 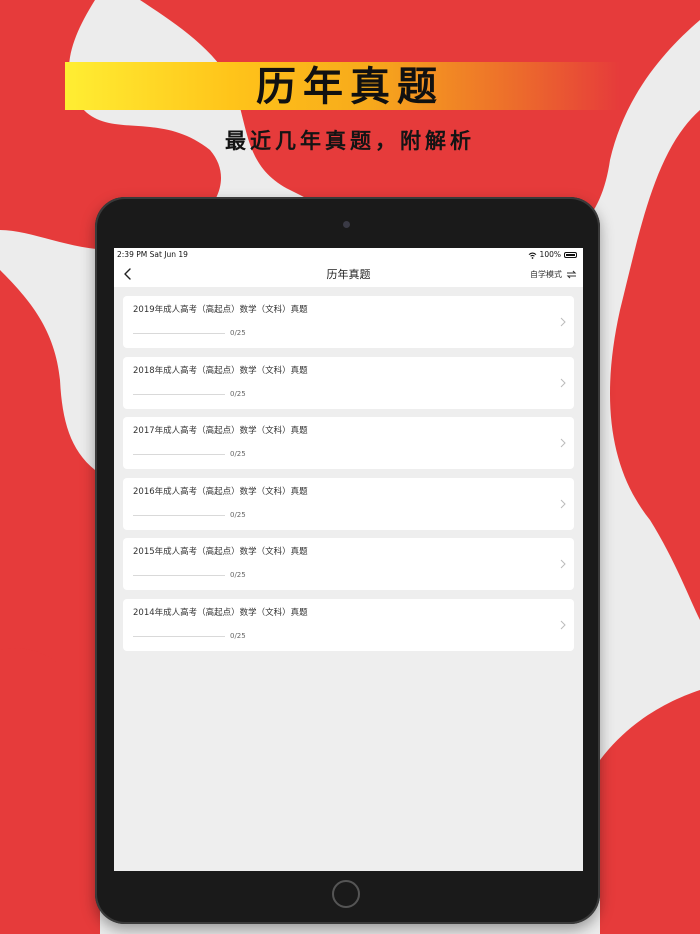 I want to click on promo-headline: 历年真题, so click(x=350, y=87).